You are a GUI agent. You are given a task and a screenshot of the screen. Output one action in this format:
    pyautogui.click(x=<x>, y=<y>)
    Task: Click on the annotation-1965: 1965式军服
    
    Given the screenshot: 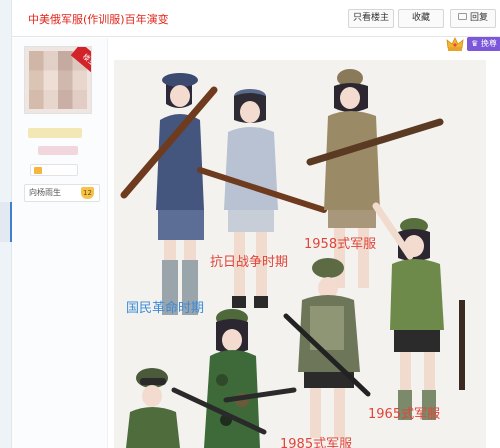 What is the action you would take?
    pyautogui.click(x=404, y=414)
    